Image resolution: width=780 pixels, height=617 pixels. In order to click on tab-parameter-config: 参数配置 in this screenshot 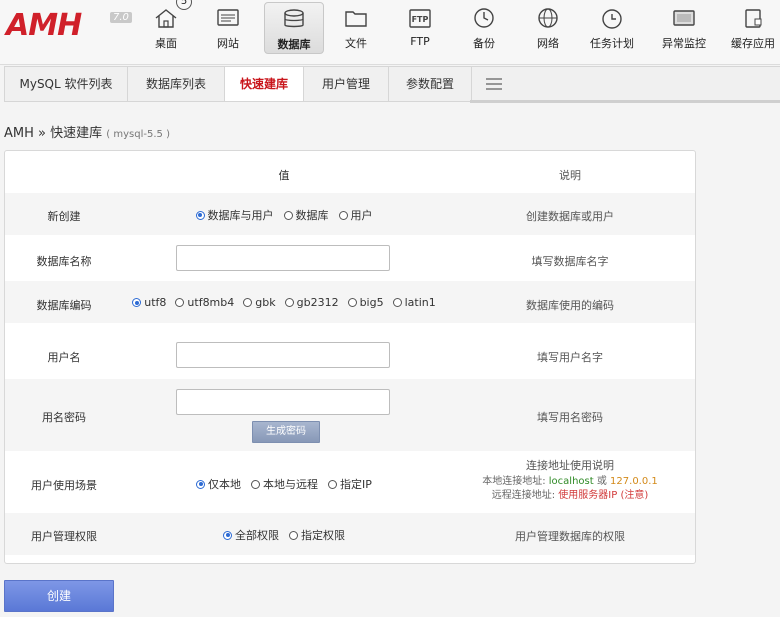, I will do `click(430, 84)`.